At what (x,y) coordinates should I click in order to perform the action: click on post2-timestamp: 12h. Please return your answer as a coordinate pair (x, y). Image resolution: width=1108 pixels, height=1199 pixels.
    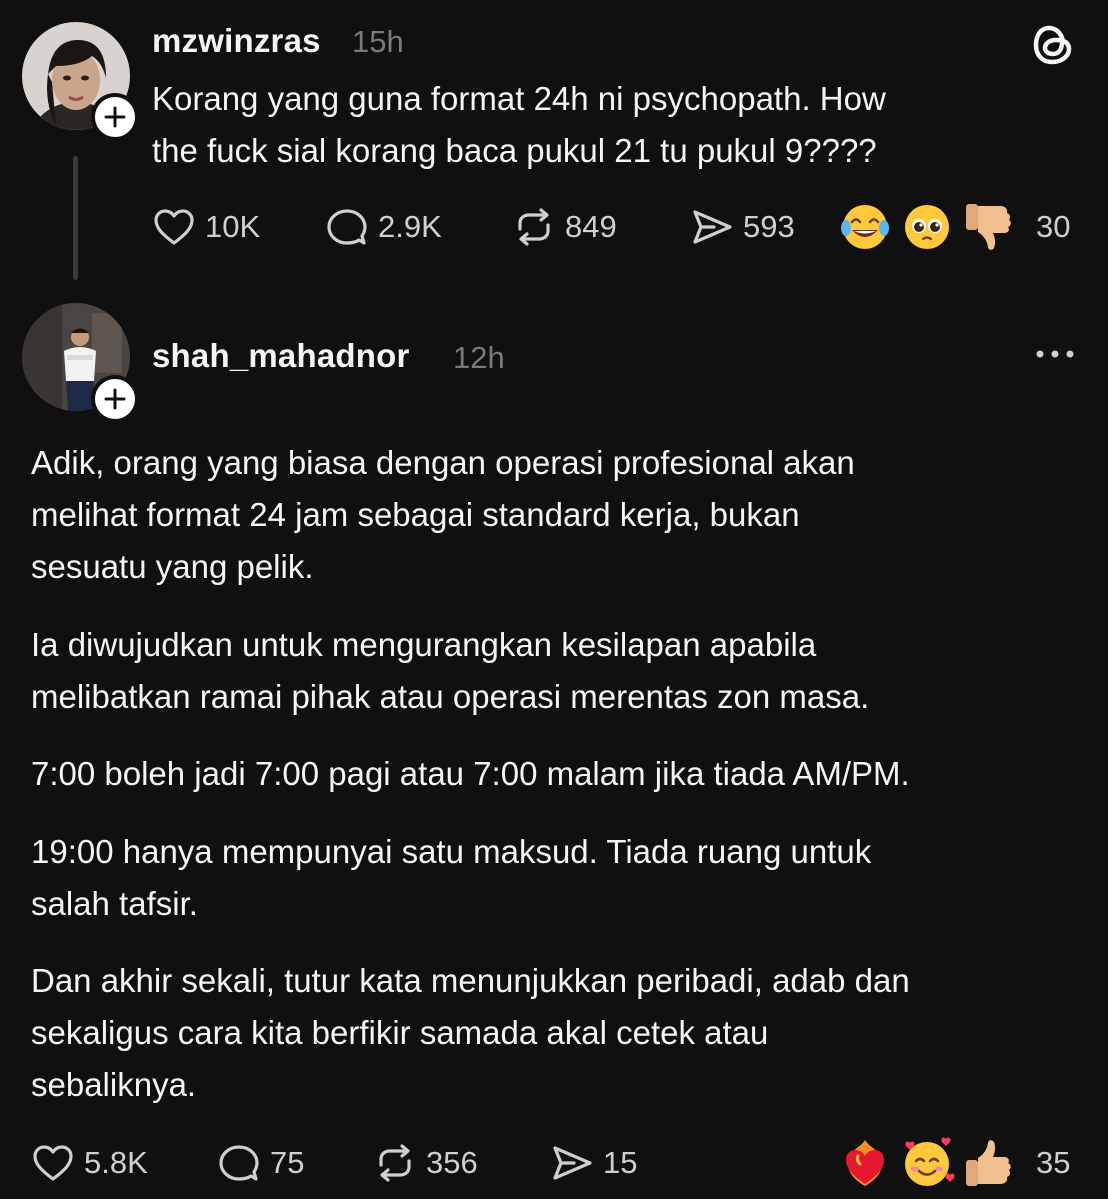
    Looking at the image, I should click on (479, 357).